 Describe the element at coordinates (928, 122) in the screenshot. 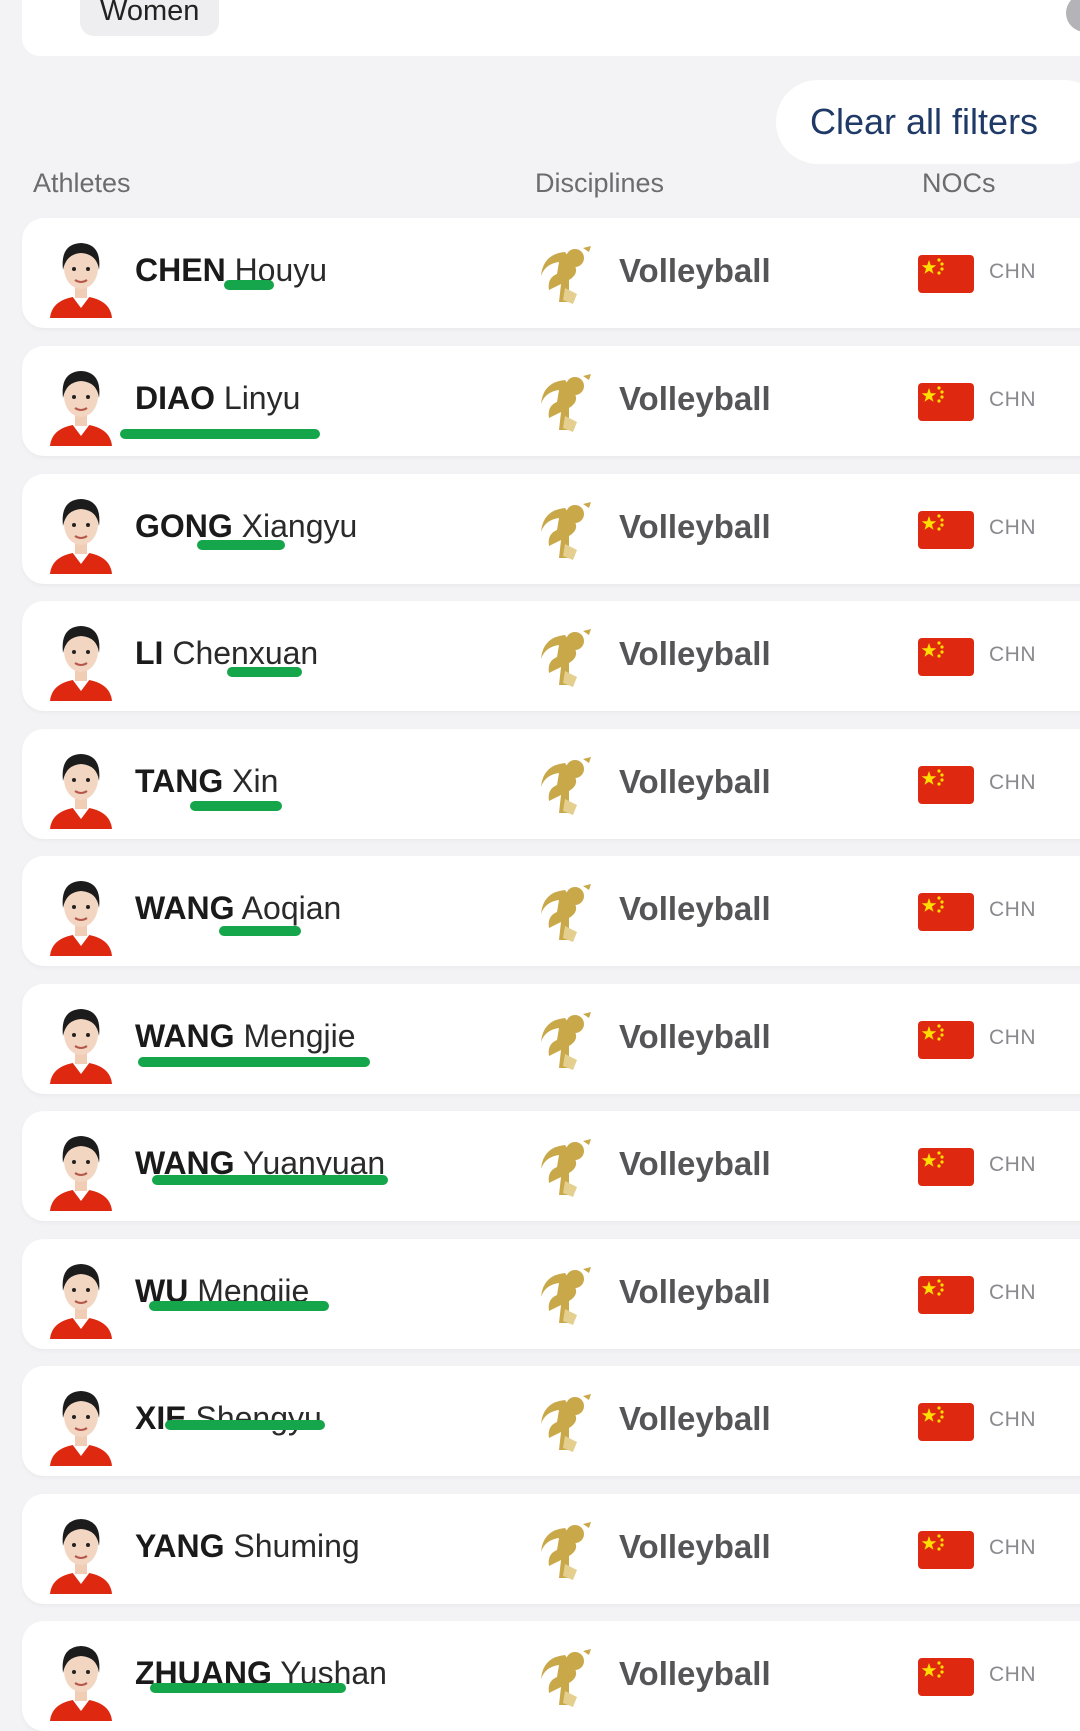

I see `clear-all-filters-button: Clear all filters` at that location.